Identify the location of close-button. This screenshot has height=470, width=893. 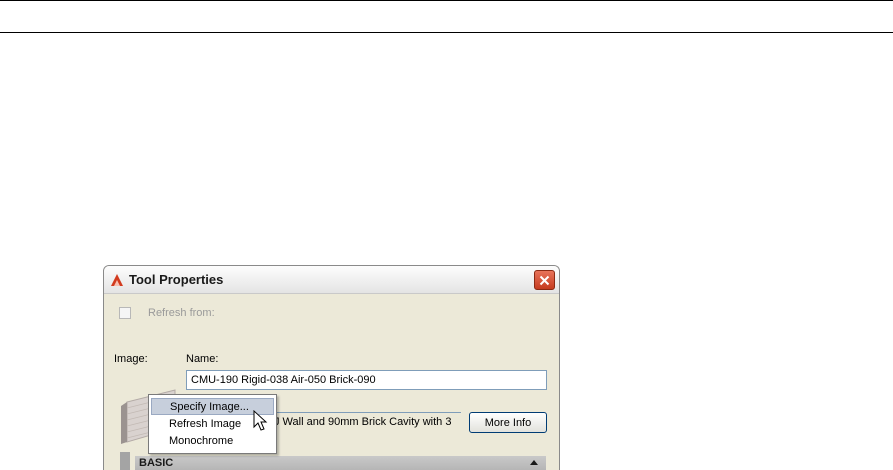
(544, 280).